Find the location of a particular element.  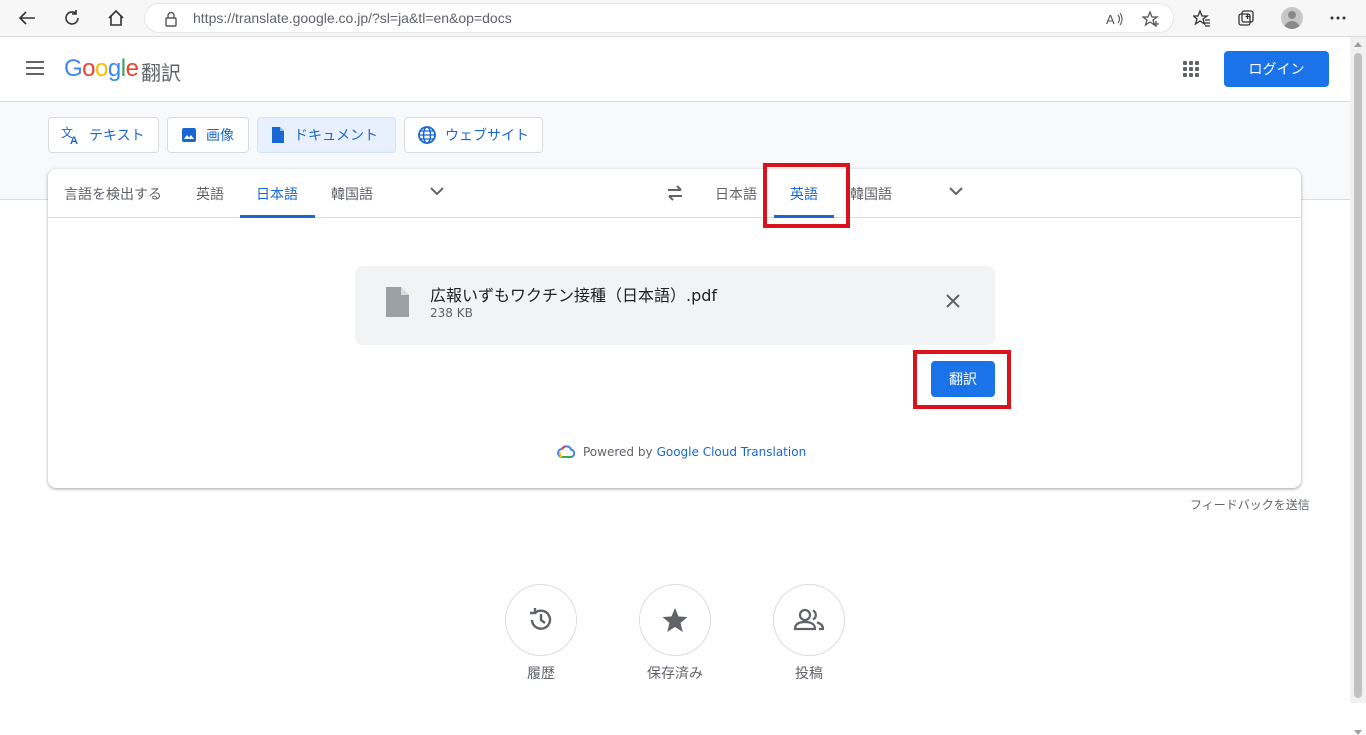

saved-label: 保存済み is located at coordinates (675, 674).